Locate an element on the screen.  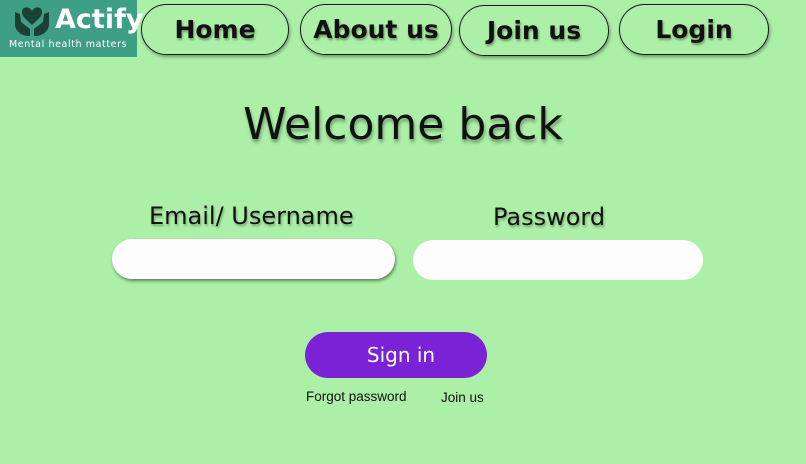
email-label: Email/ Username is located at coordinates (251, 216).